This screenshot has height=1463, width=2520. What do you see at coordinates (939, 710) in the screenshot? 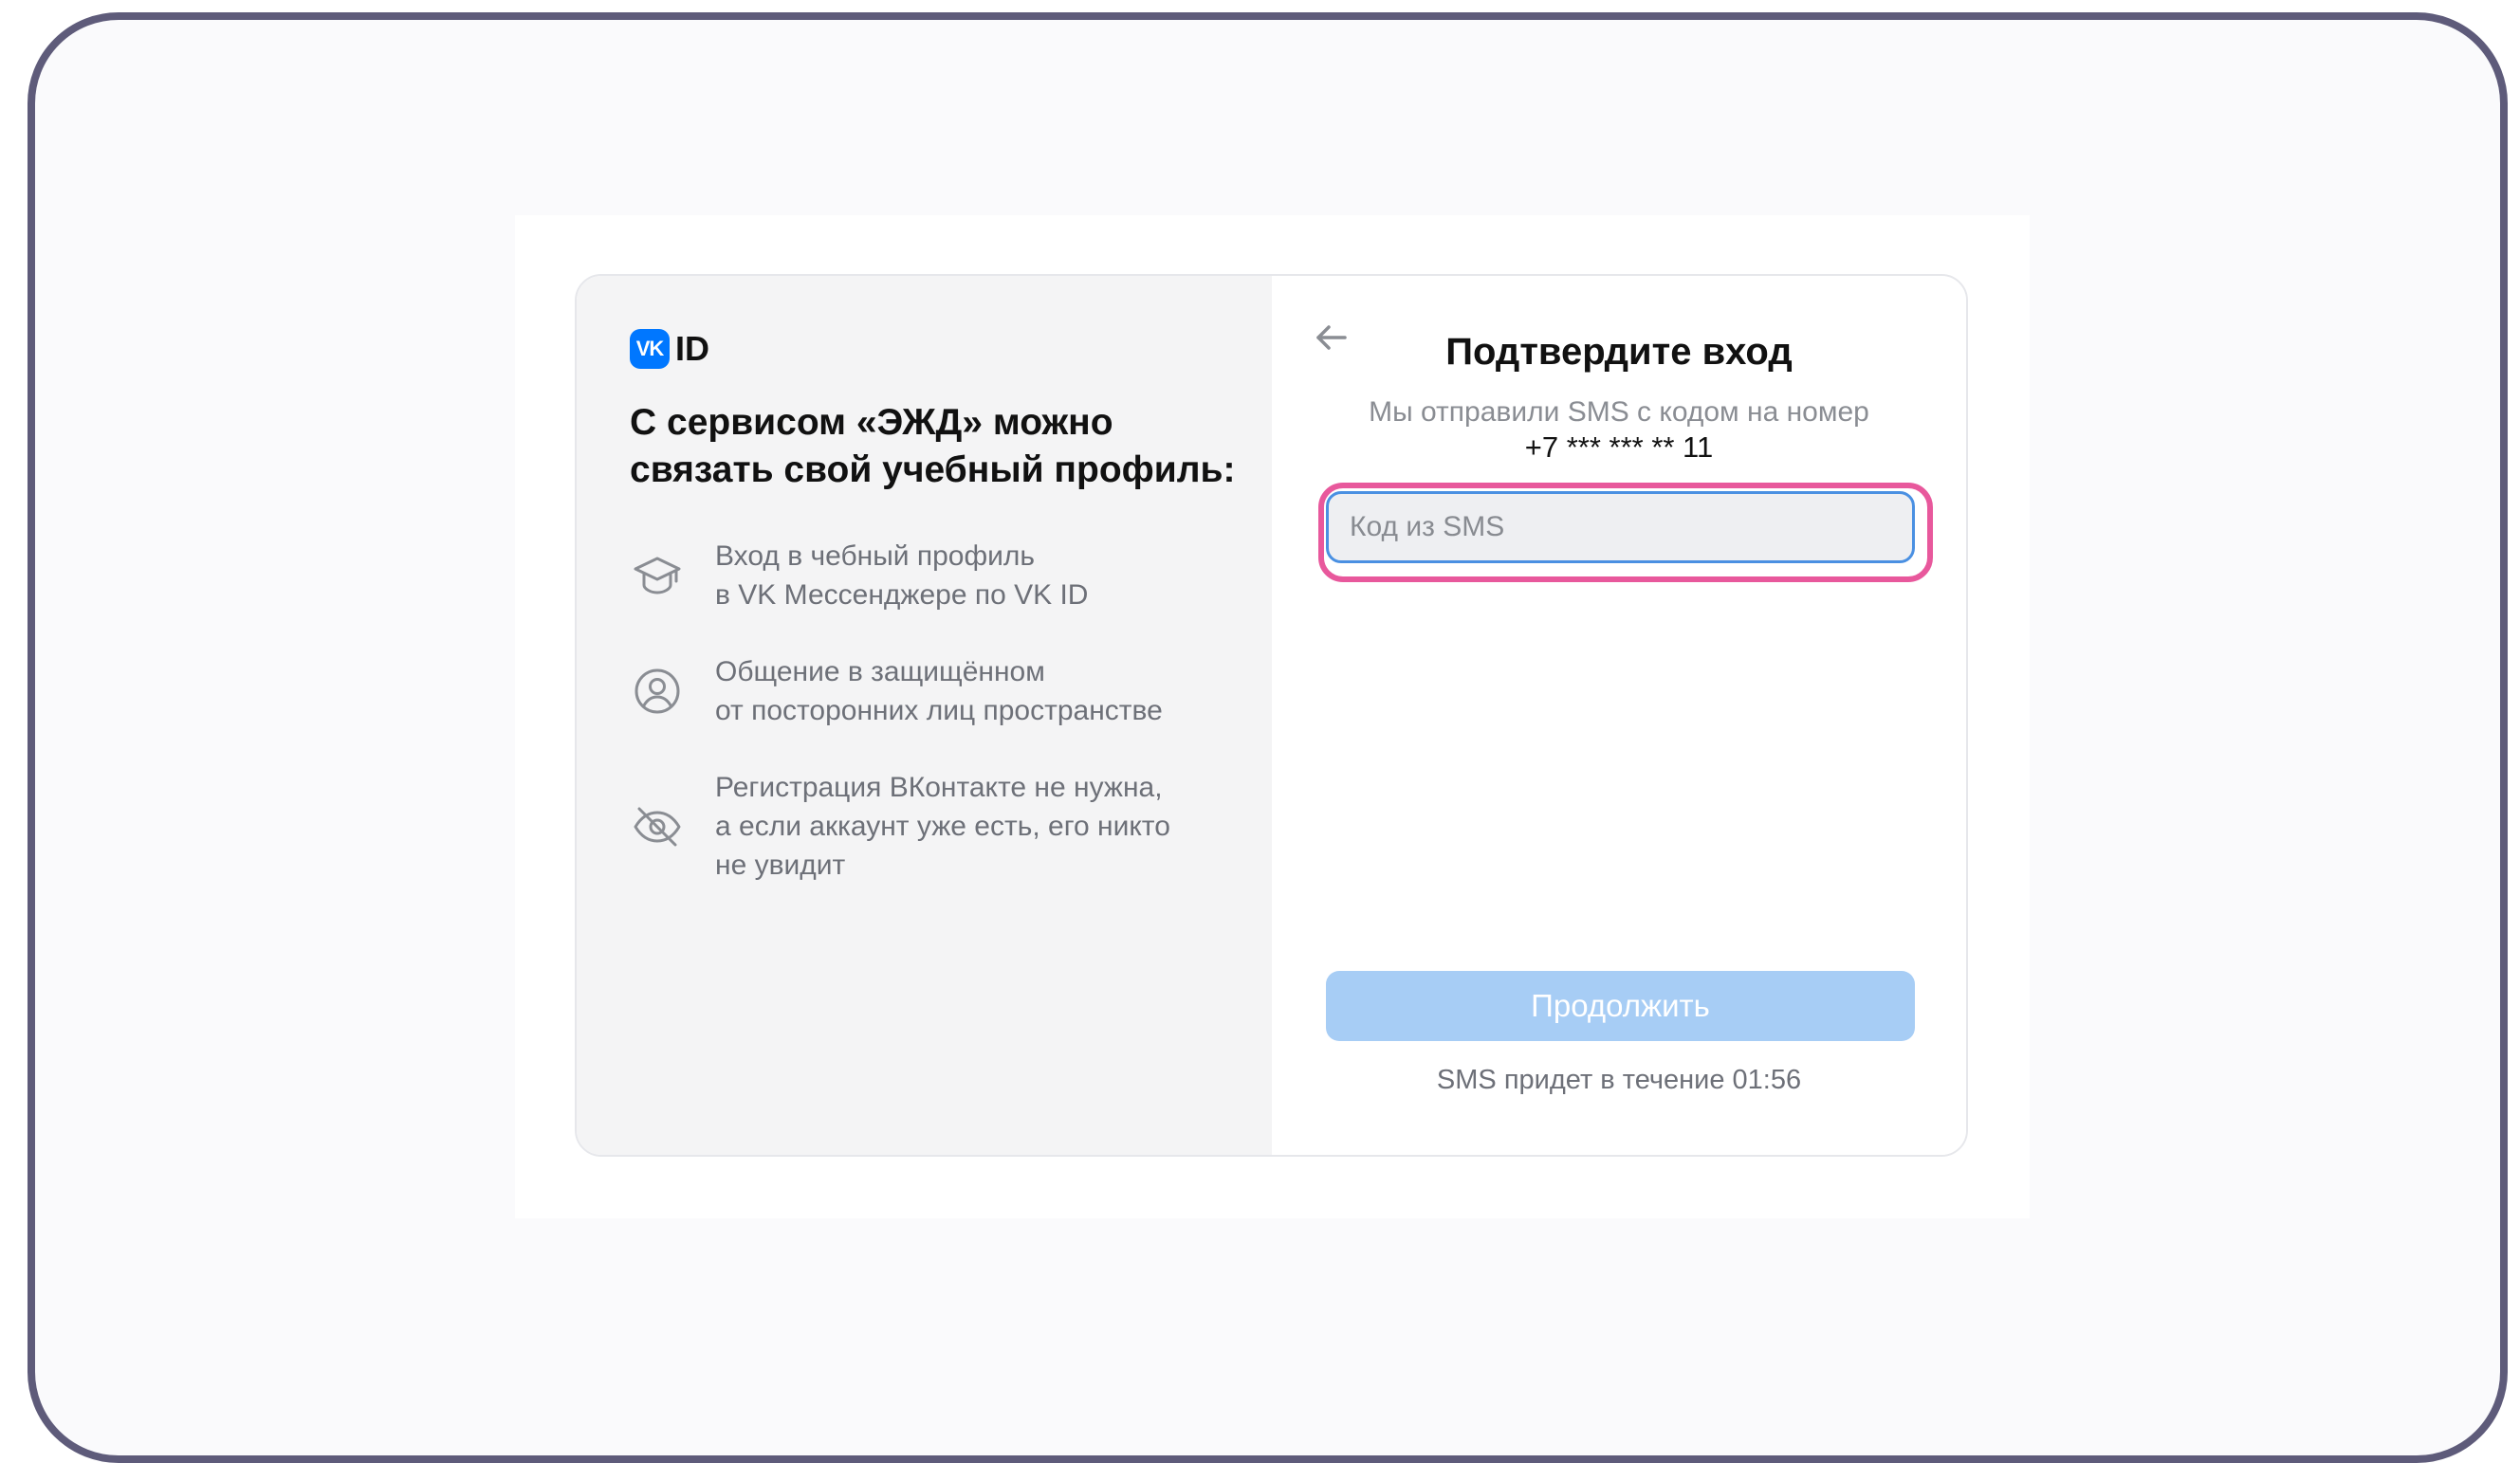
I see `feature-line: от посторонних лиц пространстве` at bounding box center [939, 710].